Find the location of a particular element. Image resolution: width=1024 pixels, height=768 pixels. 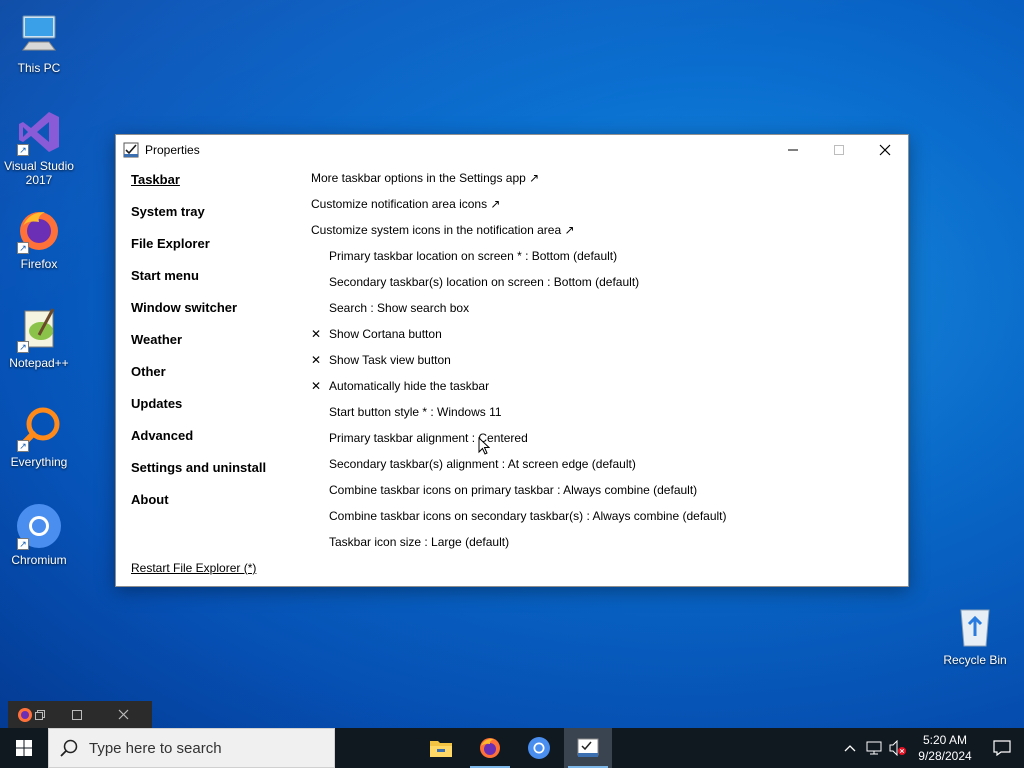

clock-date: 9/28/2024 is located at coordinates (945, 756).